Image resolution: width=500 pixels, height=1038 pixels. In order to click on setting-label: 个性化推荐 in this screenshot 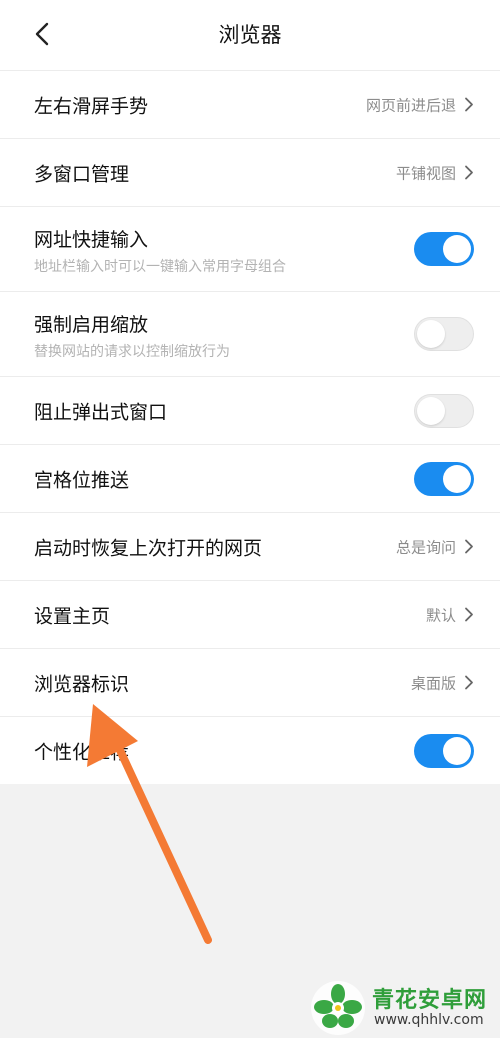, I will do `click(82, 752)`.